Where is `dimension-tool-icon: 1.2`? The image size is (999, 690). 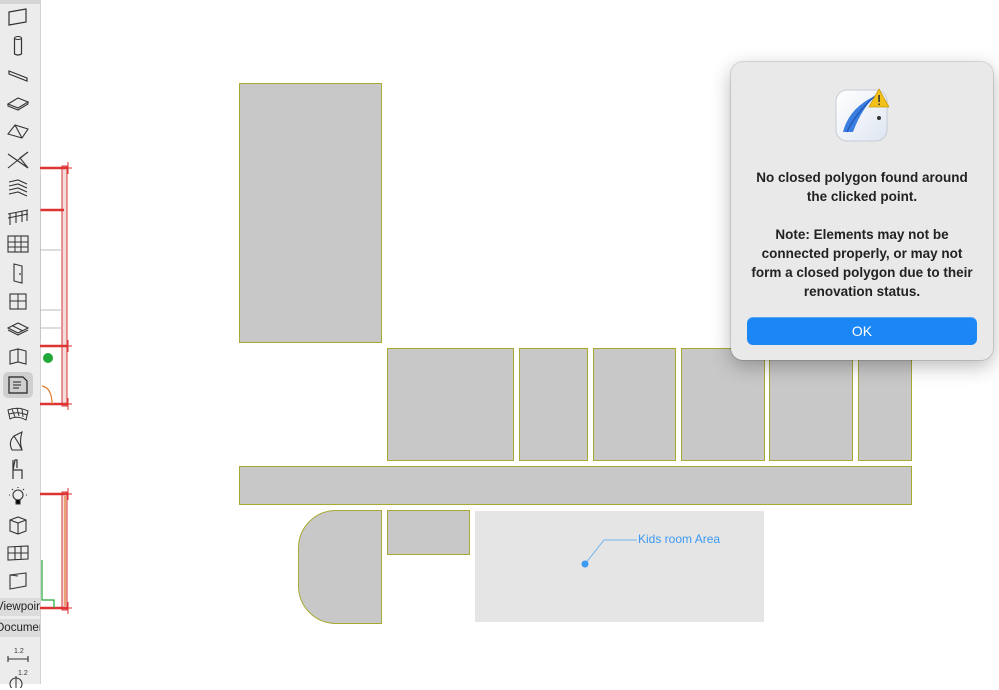 dimension-tool-icon: 1.2 is located at coordinates (18, 655).